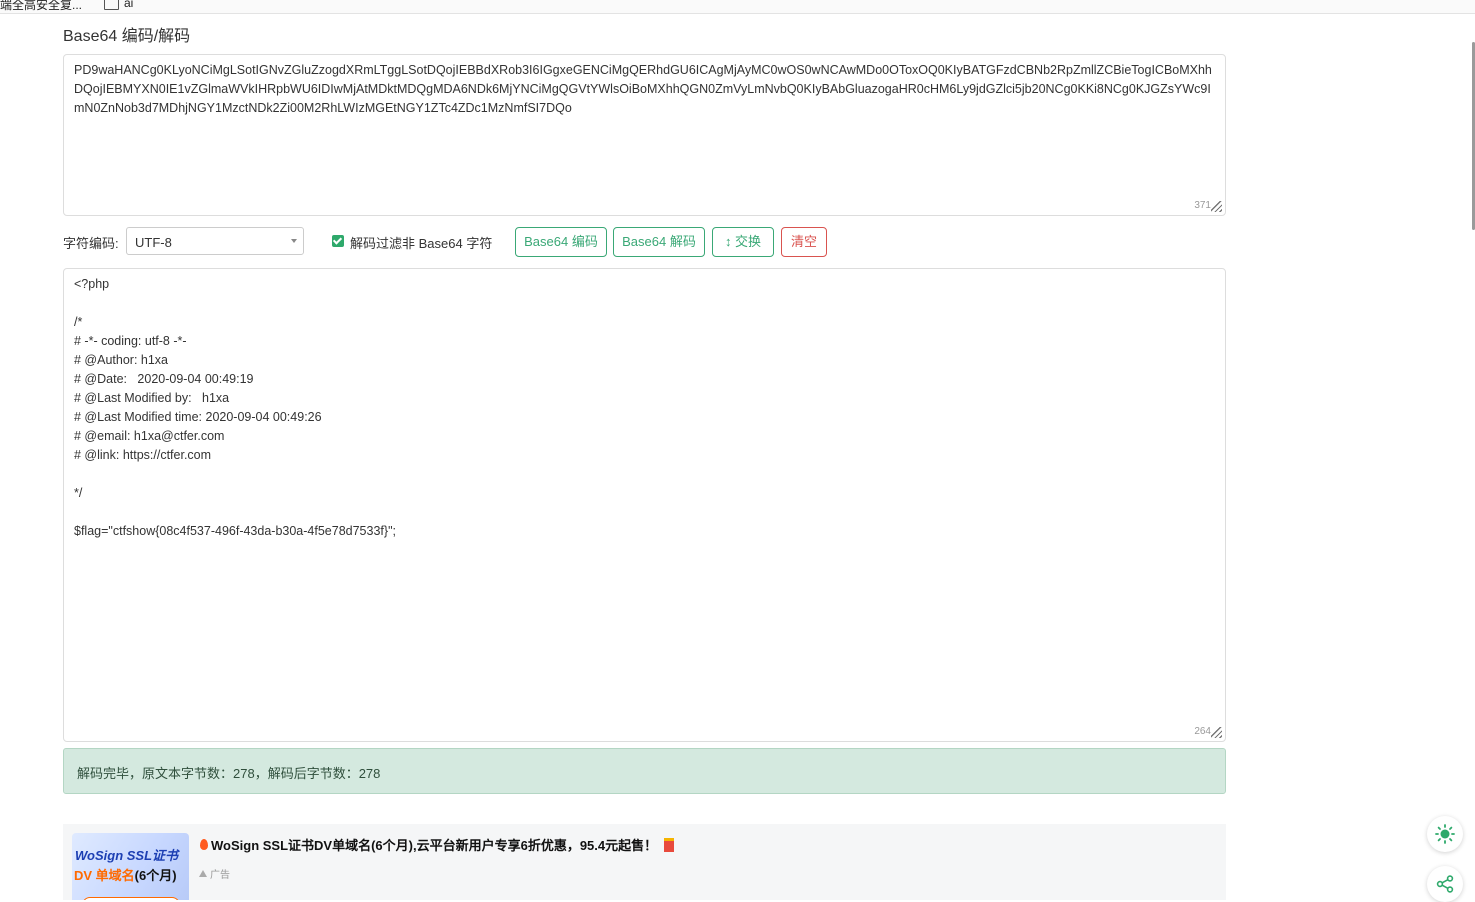 This screenshot has width=1475, height=902. Describe the element at coordinates (229, 773) in the screenshot. I see `result-message: 解码完毕，原文本字节数：278，解码后字节数：278` at that location.